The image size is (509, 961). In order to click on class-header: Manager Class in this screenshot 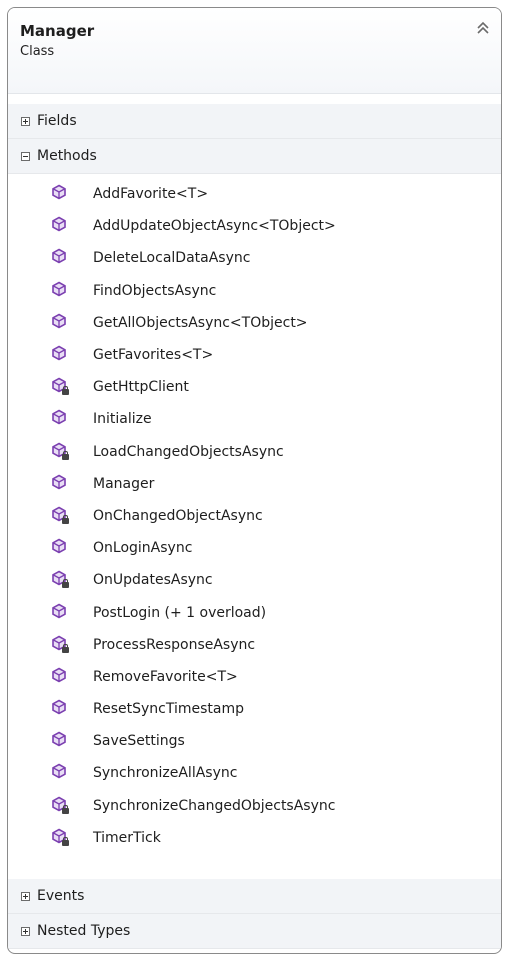, I will do `click(254, 51)`.